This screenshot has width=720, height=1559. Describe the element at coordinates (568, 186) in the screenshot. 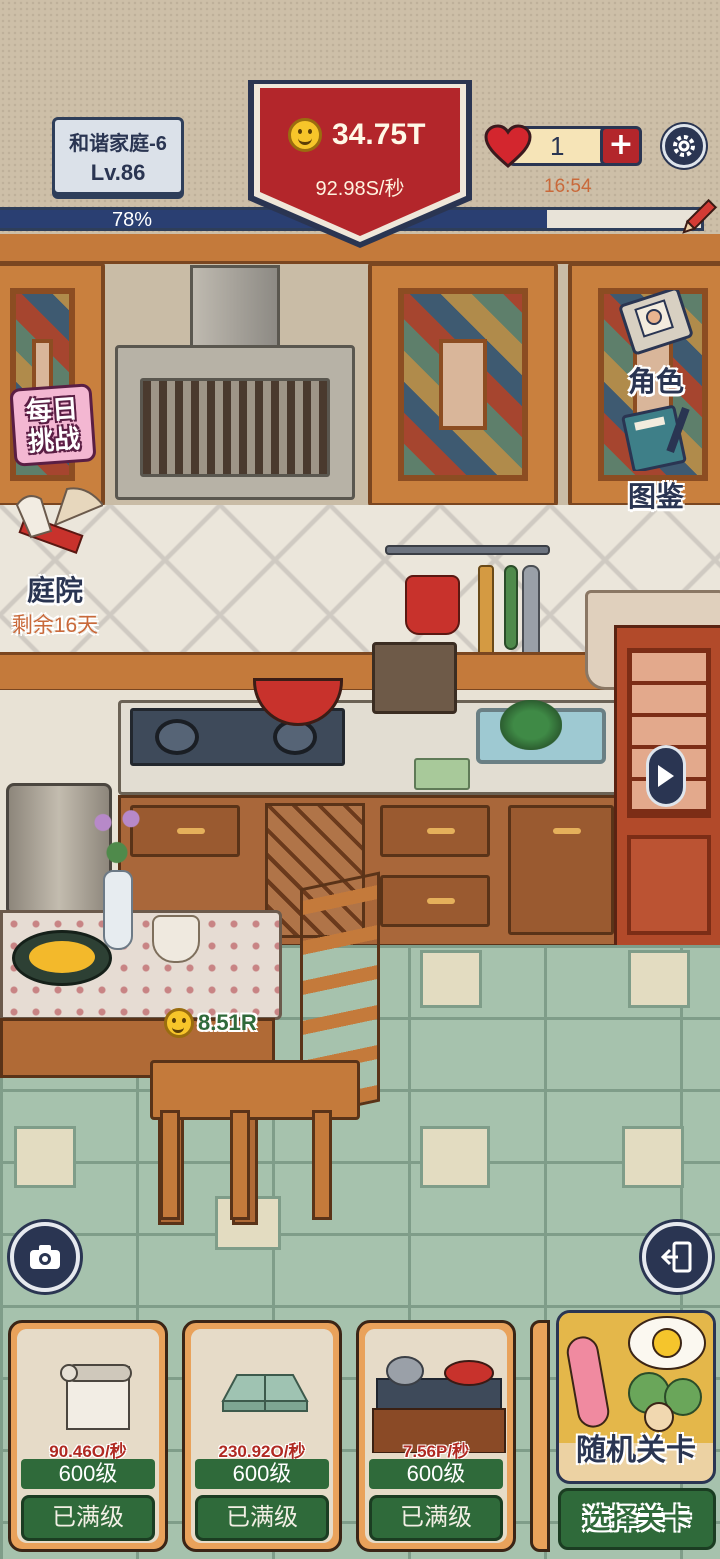

I see `life-timer: 16:54` at that location.